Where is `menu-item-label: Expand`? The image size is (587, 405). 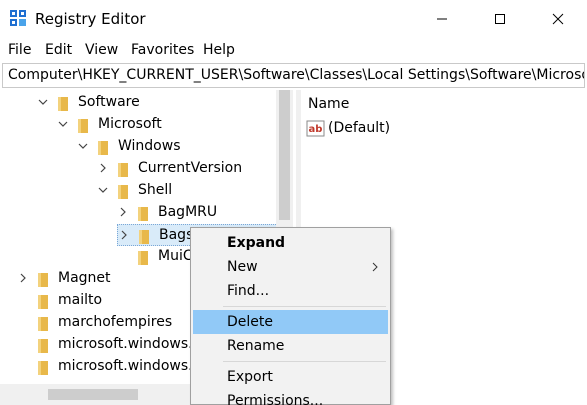 menu-item-label: Expand is located at coordinates (256, 243).